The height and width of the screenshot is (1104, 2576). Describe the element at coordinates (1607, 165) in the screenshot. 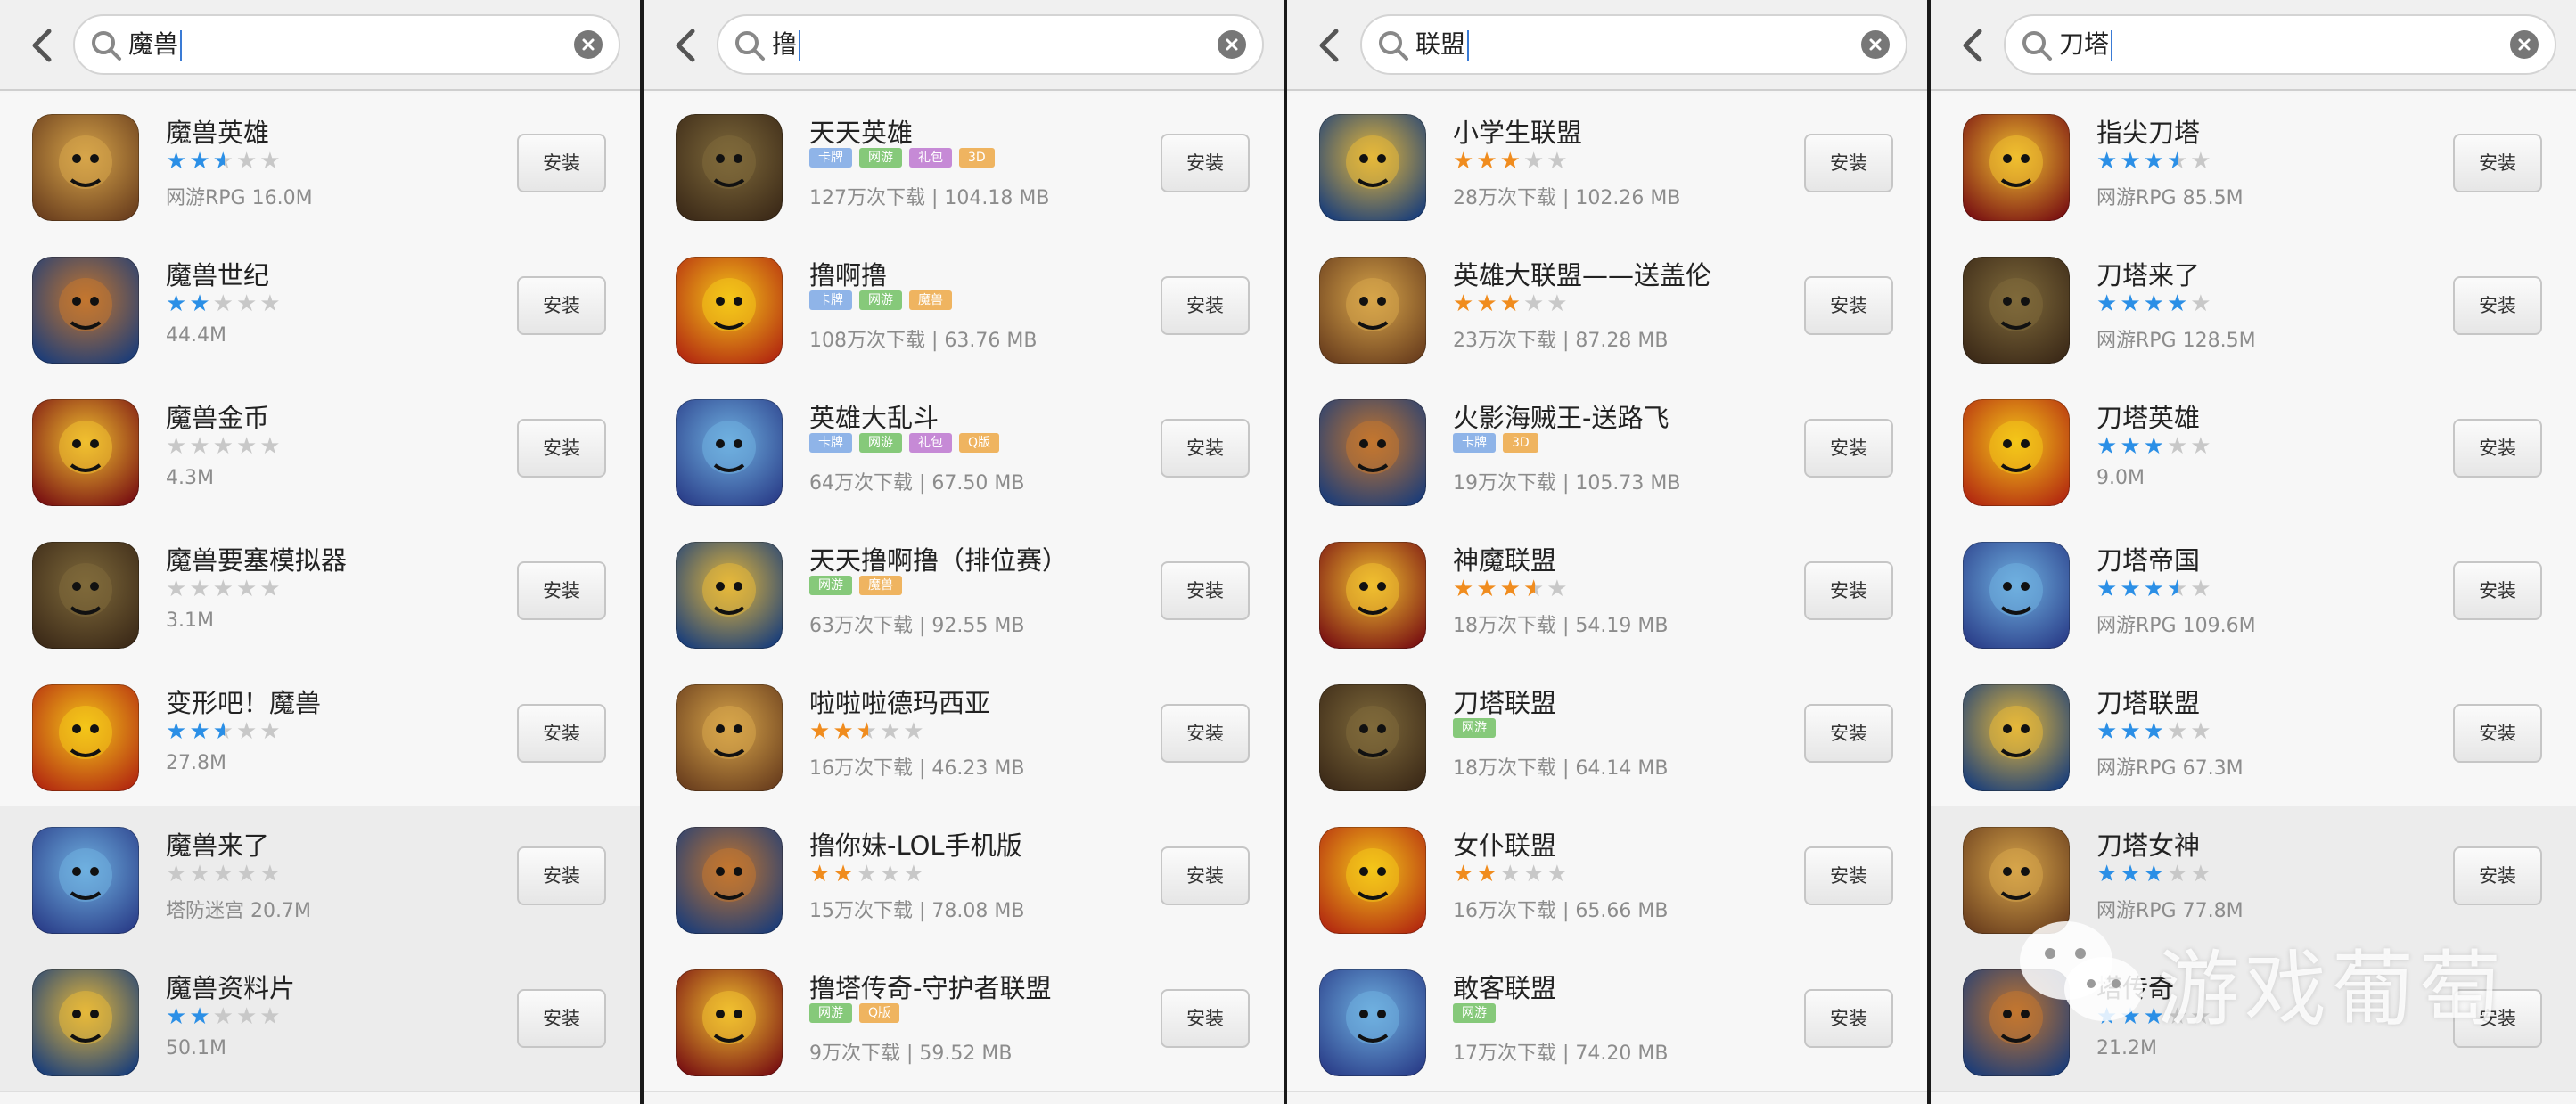

I see `app-list-item: 小学生联盟 ★★★★★ 28万次下载 | 102.26 MB 安装` at that location.